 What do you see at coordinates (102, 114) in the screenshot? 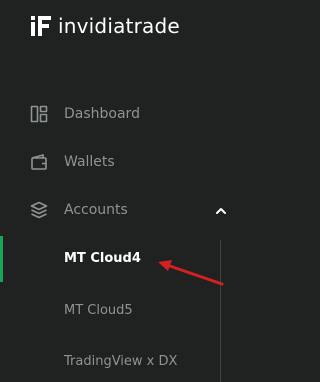
I see `nav-label-dashboard: Dashboard` at bounding box center [102, 114].